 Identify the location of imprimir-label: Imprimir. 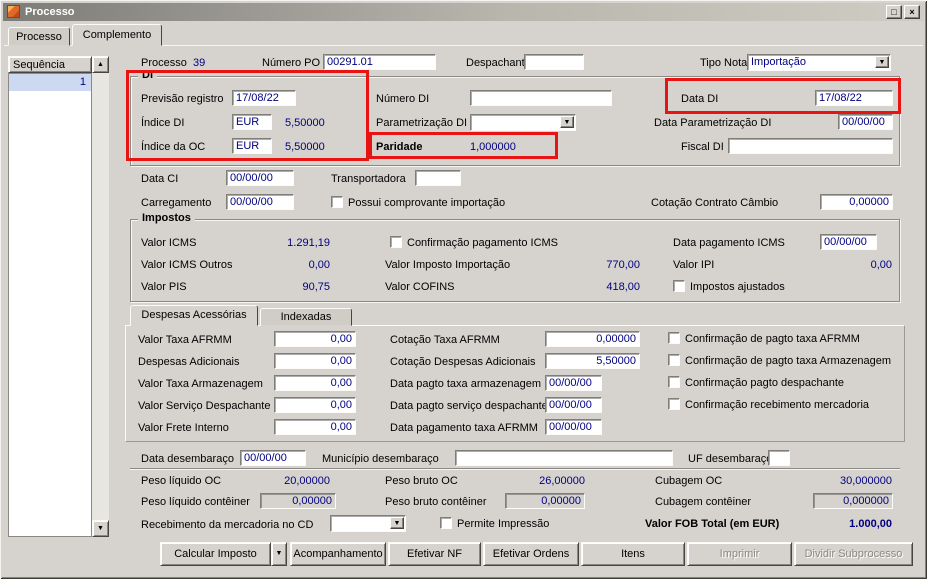
(739, 554).